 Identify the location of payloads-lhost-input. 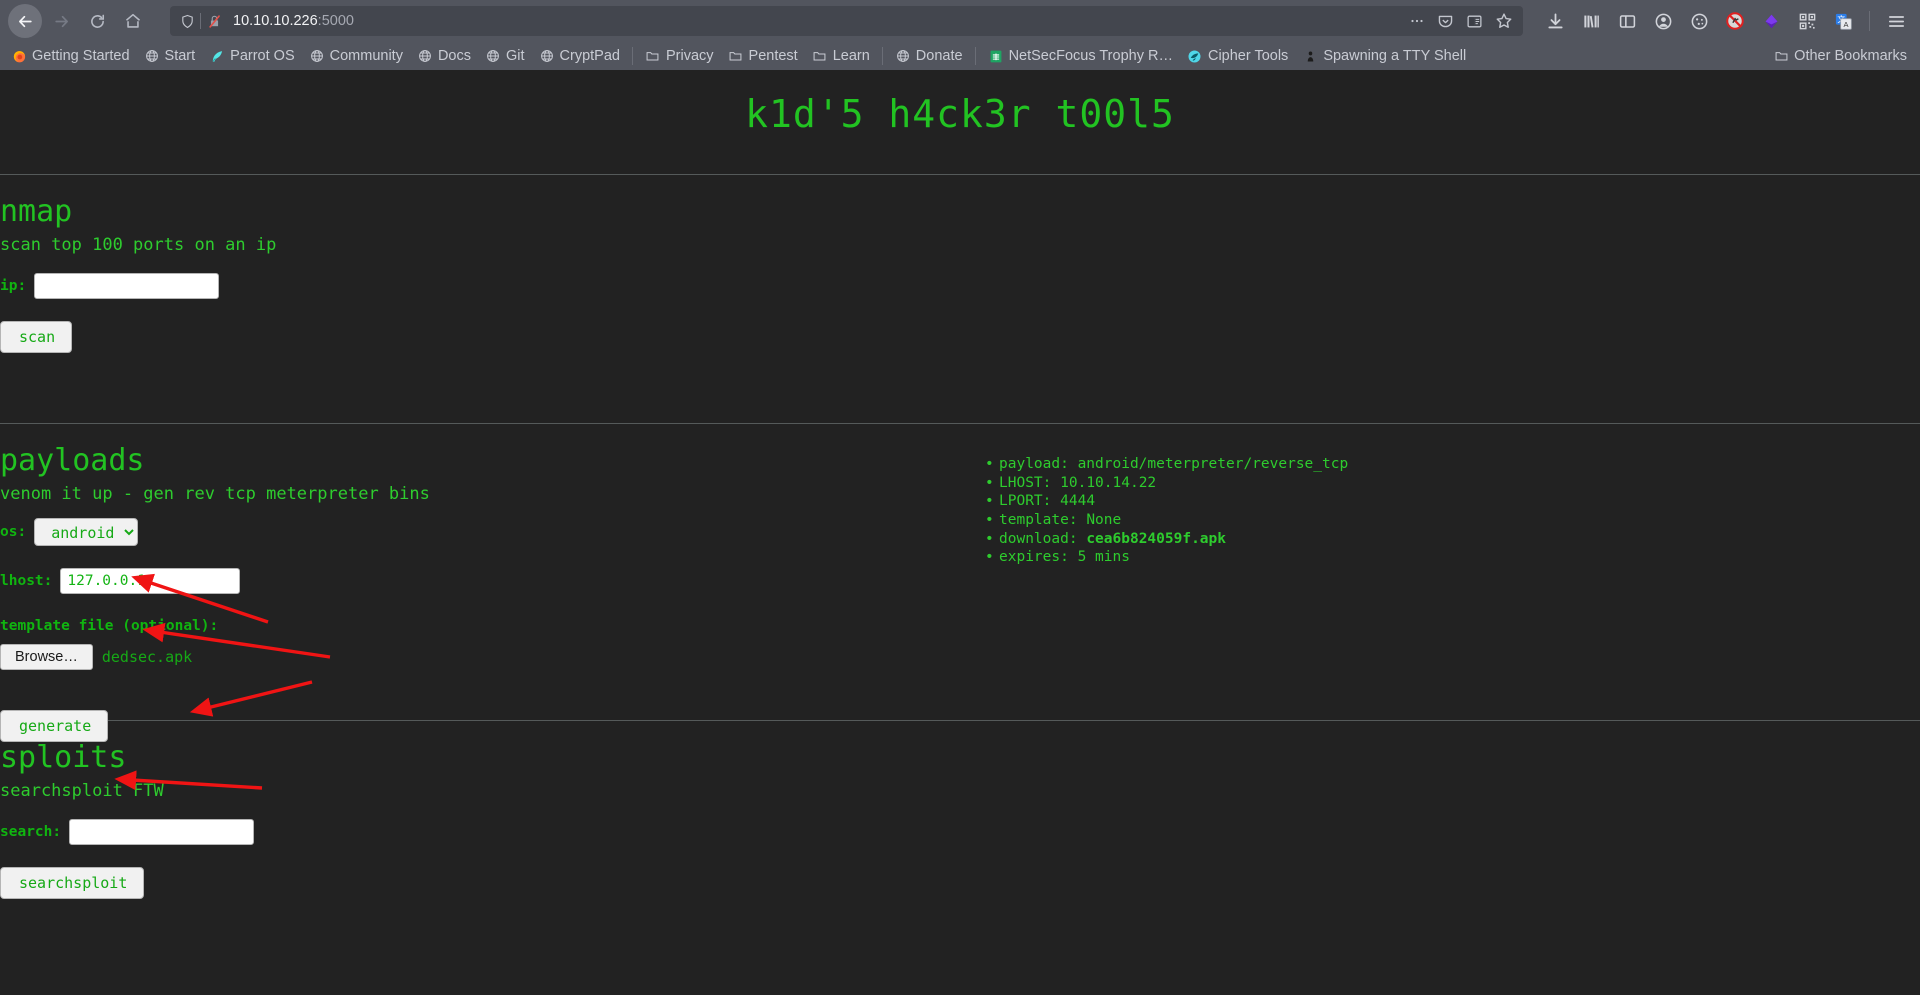
(150, 581).